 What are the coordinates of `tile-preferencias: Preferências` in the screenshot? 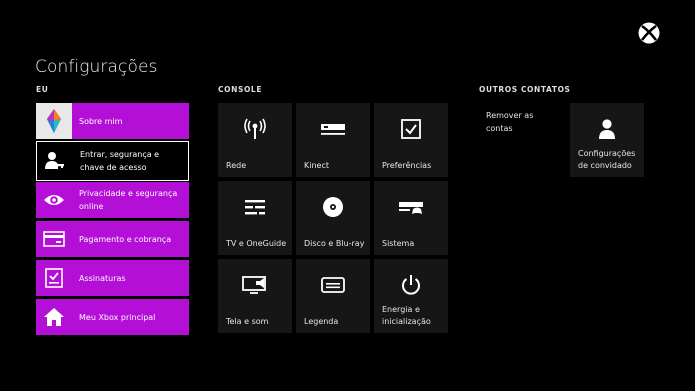 It's located at (411, 140).